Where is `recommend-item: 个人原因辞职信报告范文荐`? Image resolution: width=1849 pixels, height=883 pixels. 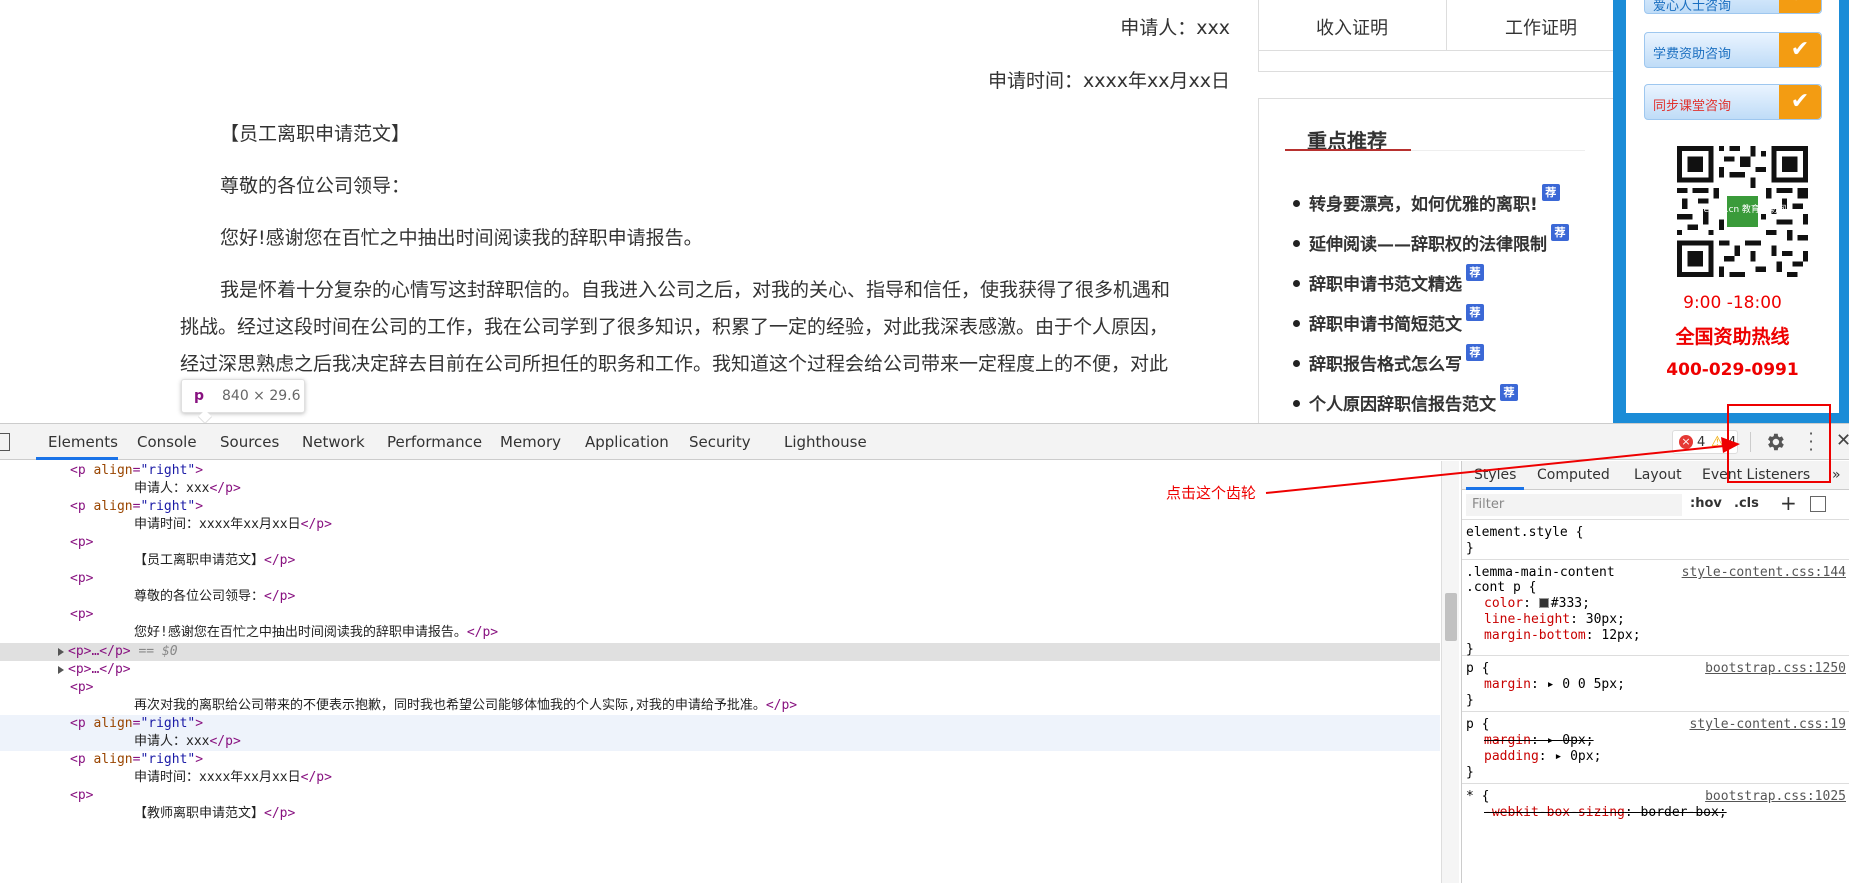
recommend-item: 个人原因辞职信报告范文荐 is located at coordinates (1413, 399).